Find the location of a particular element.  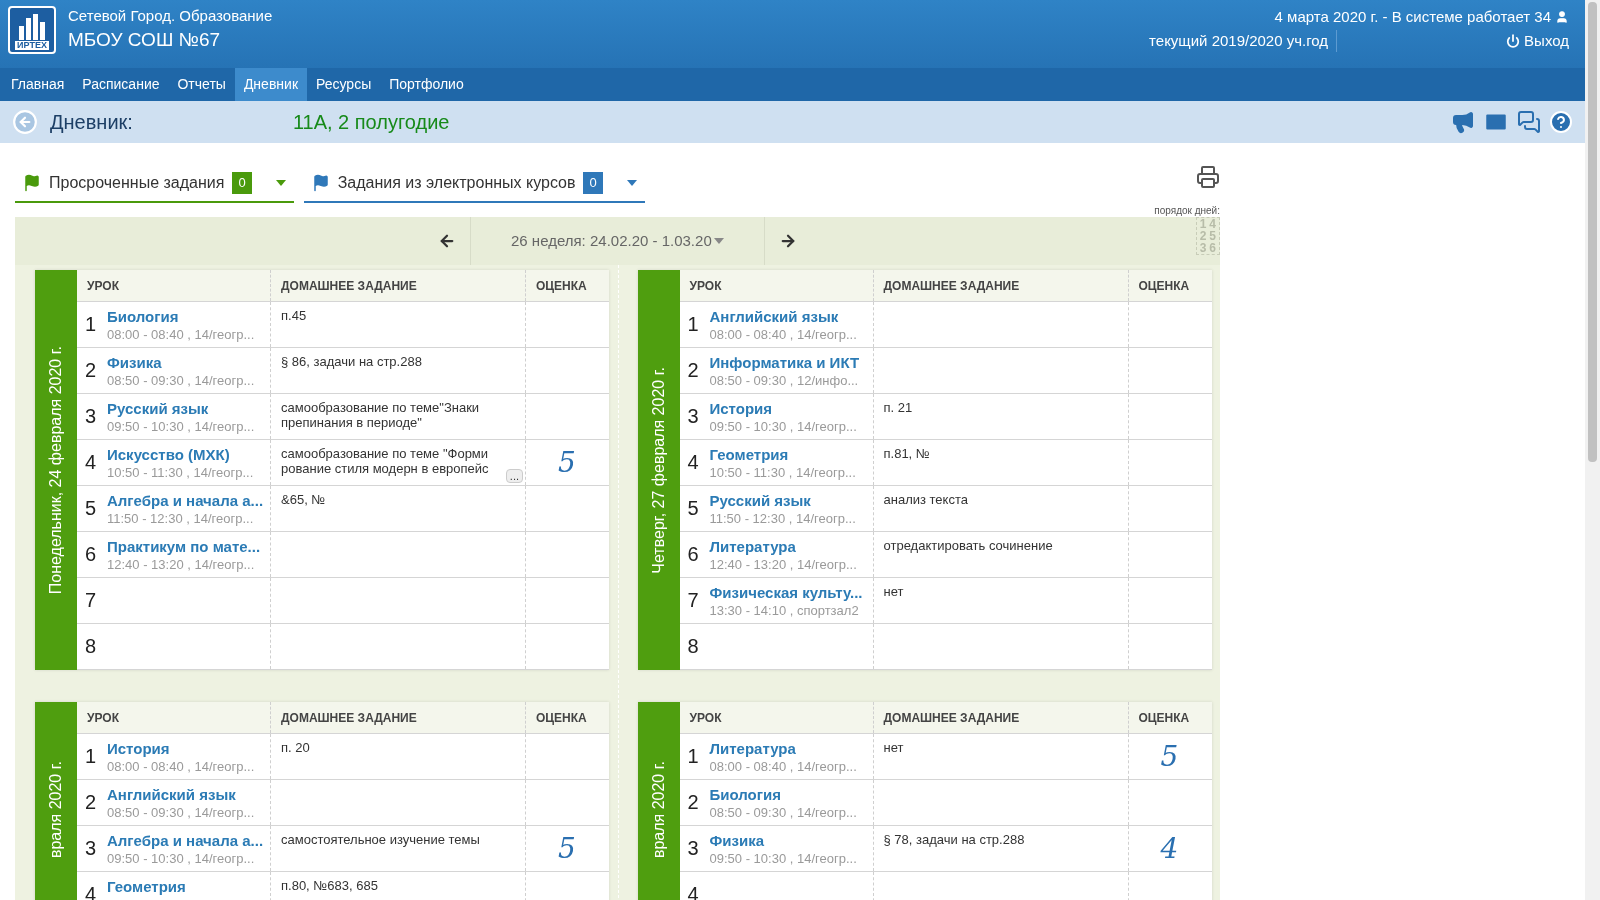

homework-text: самообразование по теме "Форми рование стиля модерн в европейс is located at coordinates (385, 461).